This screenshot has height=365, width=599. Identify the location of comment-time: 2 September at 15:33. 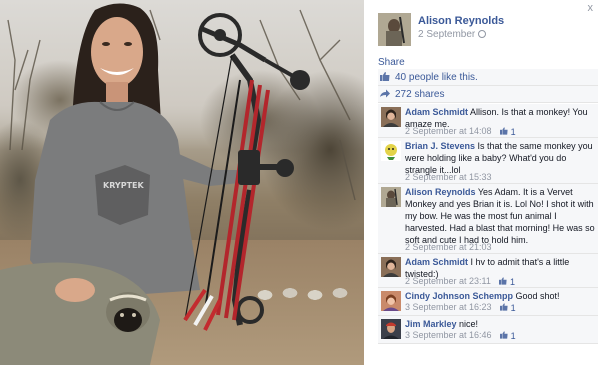
(448, 177).